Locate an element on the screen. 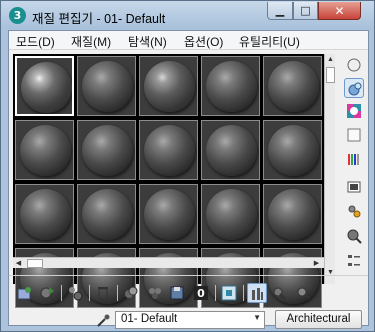  video-color-check-button is located at coordinates (354, 159).